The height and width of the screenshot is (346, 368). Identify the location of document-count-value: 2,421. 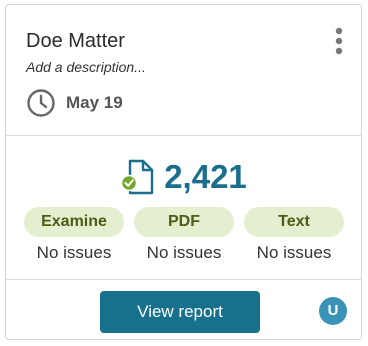
(205, 176).